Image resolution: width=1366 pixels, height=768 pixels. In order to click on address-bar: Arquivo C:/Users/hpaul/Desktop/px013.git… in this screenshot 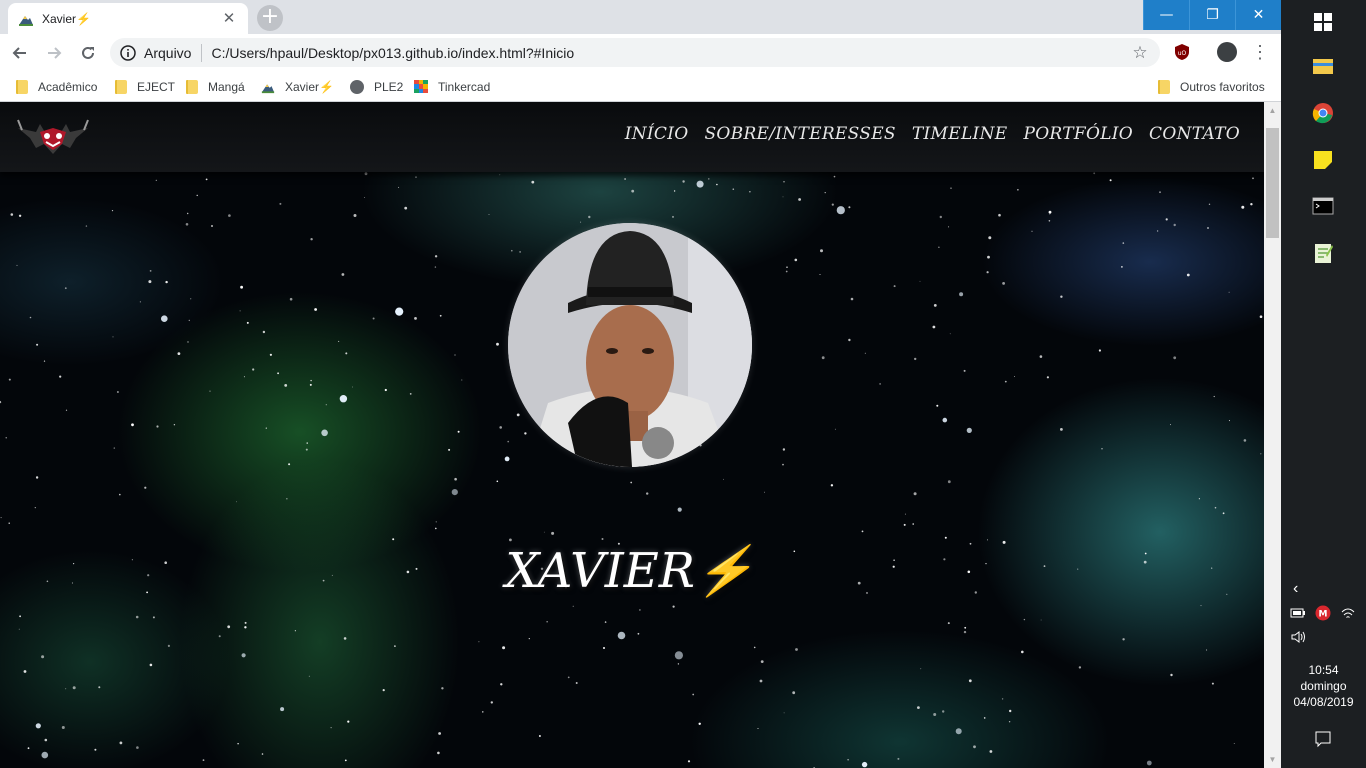, I will do `click(635, 52)`.